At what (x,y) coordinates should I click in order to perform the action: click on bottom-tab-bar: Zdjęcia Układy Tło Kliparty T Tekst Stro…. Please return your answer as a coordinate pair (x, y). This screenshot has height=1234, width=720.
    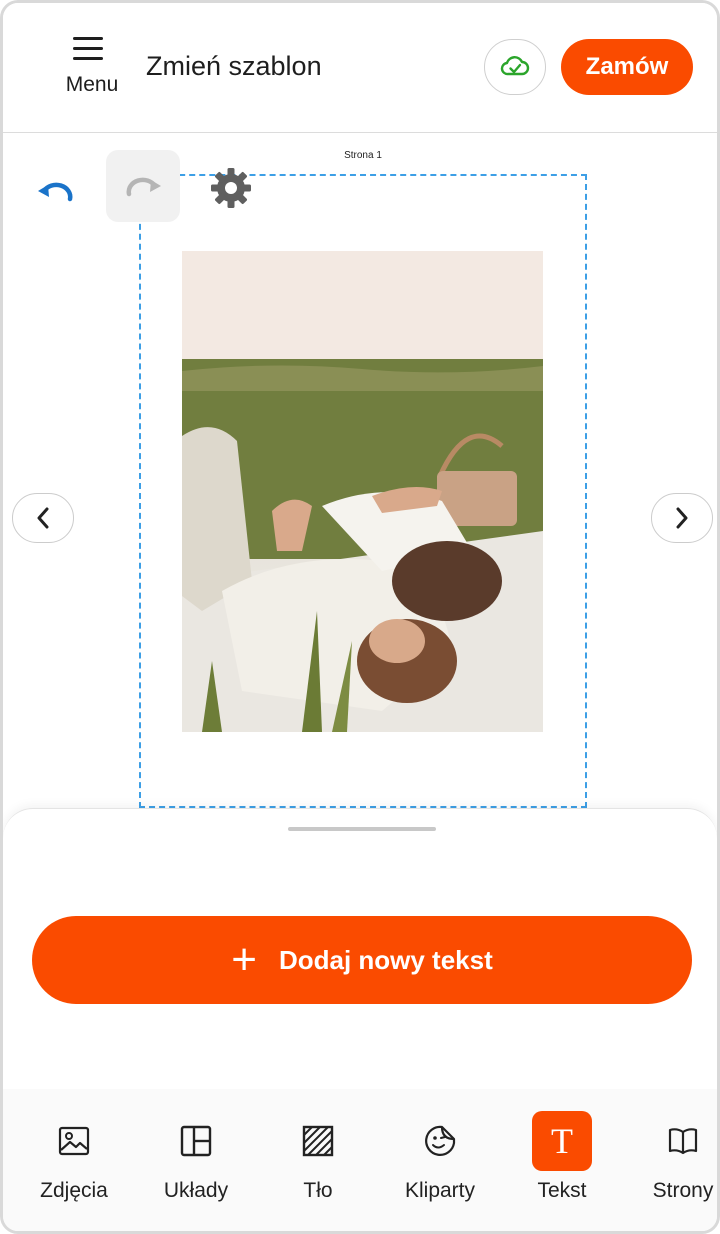
    Looking at the image, I should click on (360, 1160).